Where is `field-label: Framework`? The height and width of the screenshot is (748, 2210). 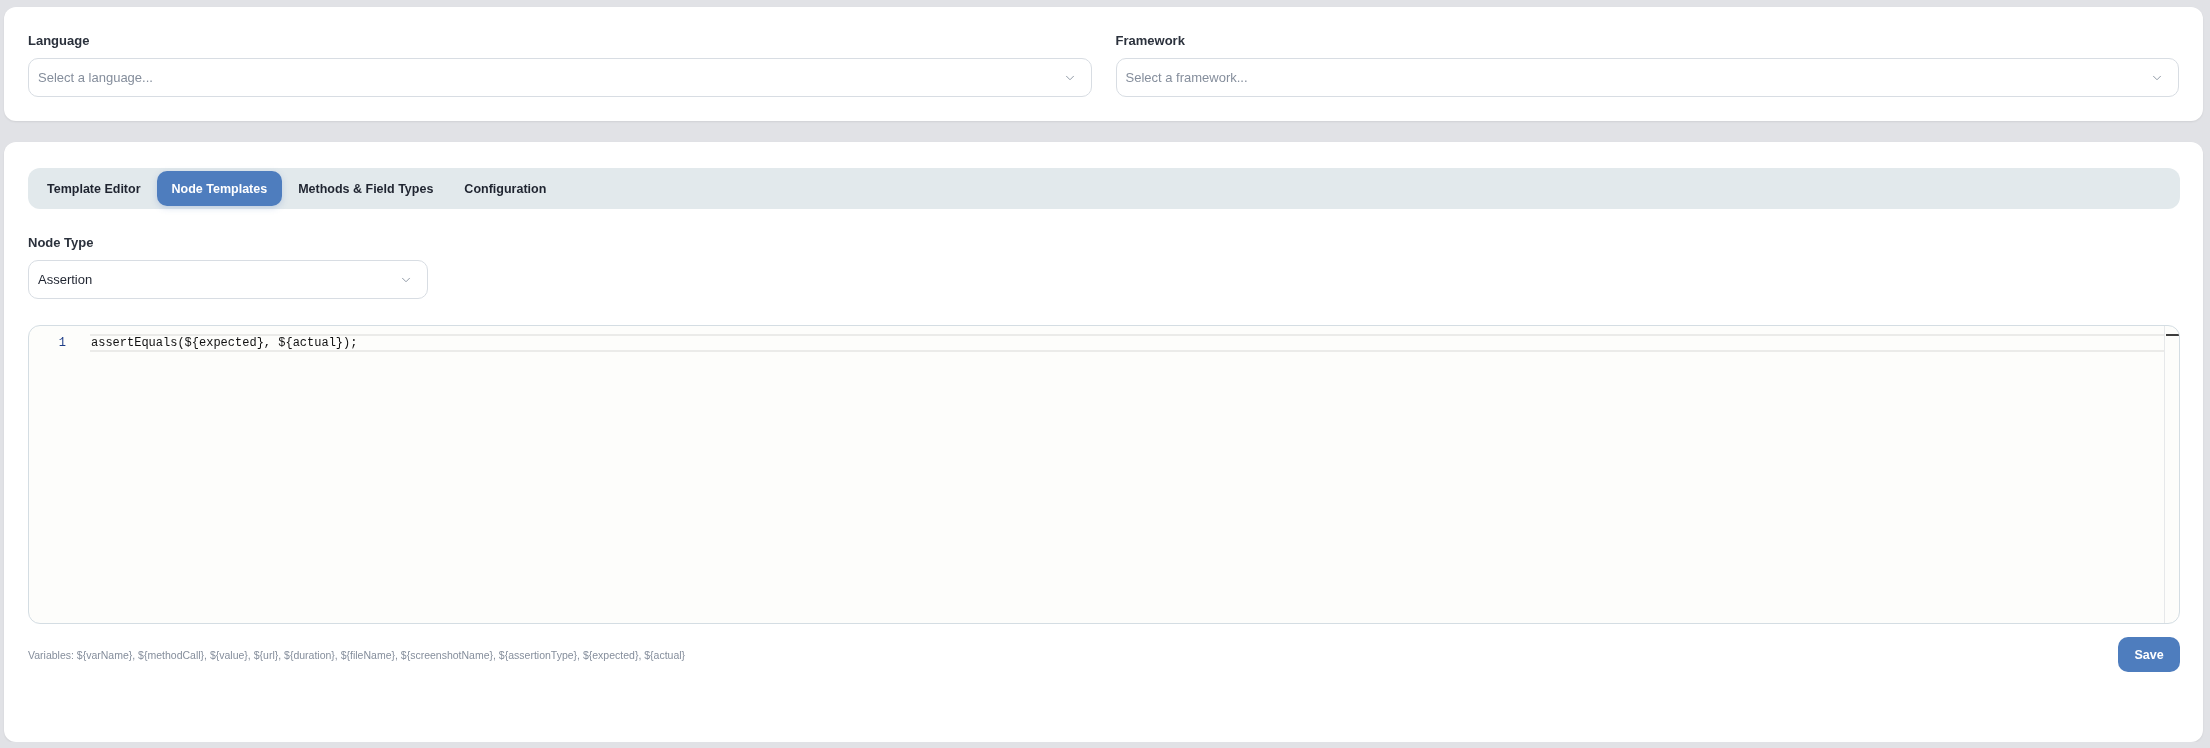
field-label: Framework is located at coordinates (1150, 41).